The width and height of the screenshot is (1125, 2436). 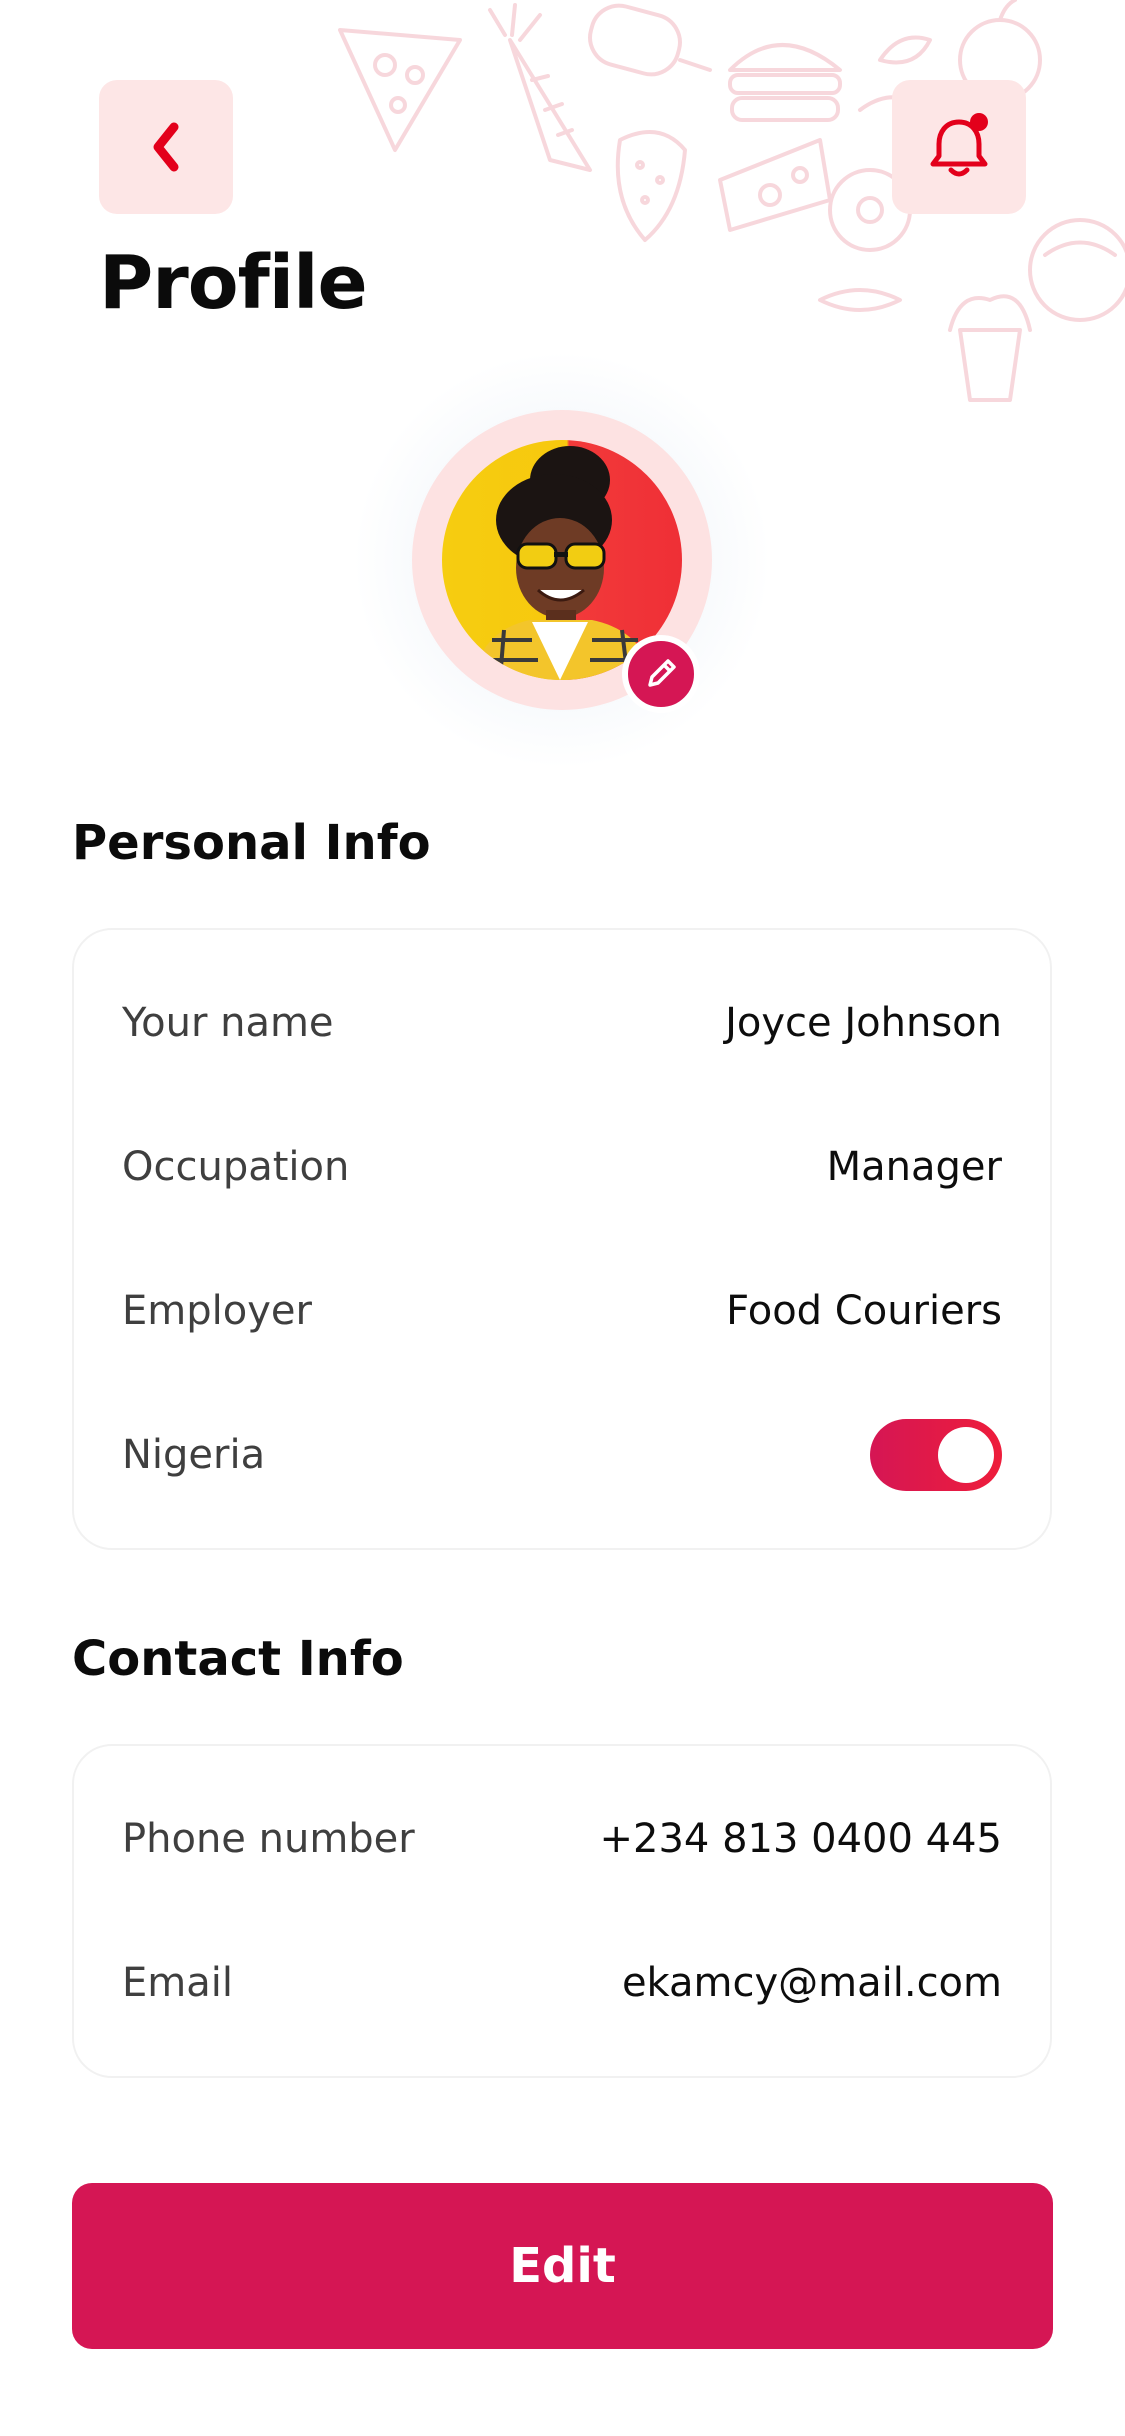 I want to click on notifications-button, so click(x=959, y=147).